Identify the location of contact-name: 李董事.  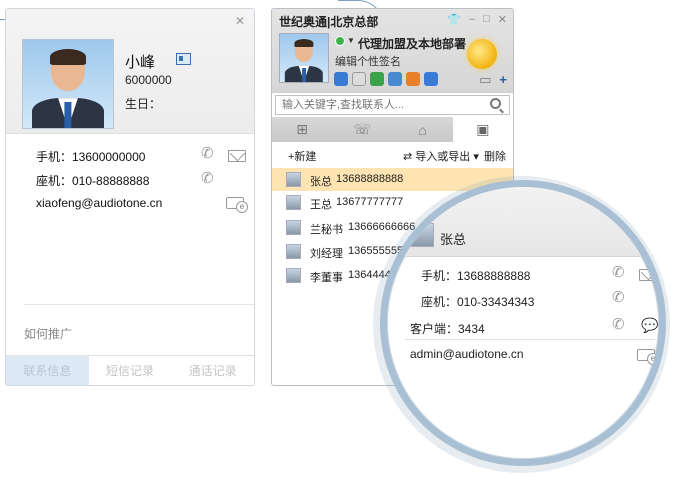
(326, 278).